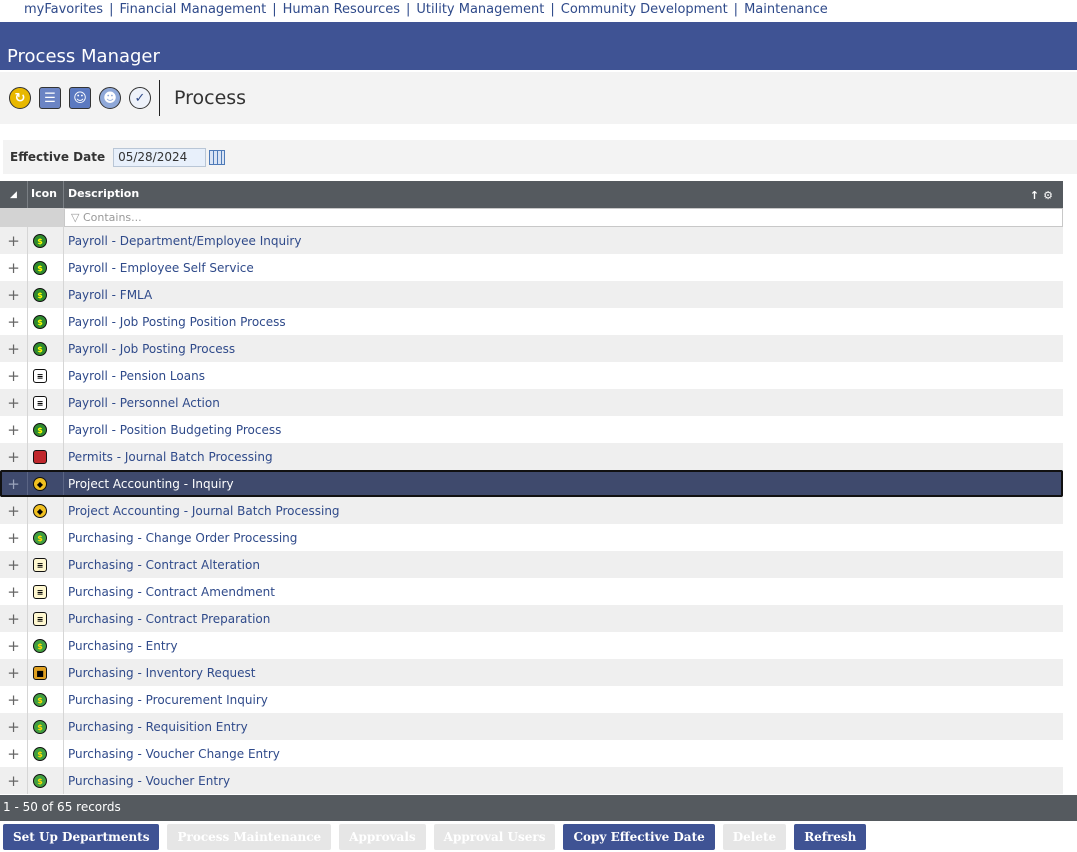 The width and height of the screenshot is (1077, 852). I want to click on approvals-button: Approvals, so click(382, 837).